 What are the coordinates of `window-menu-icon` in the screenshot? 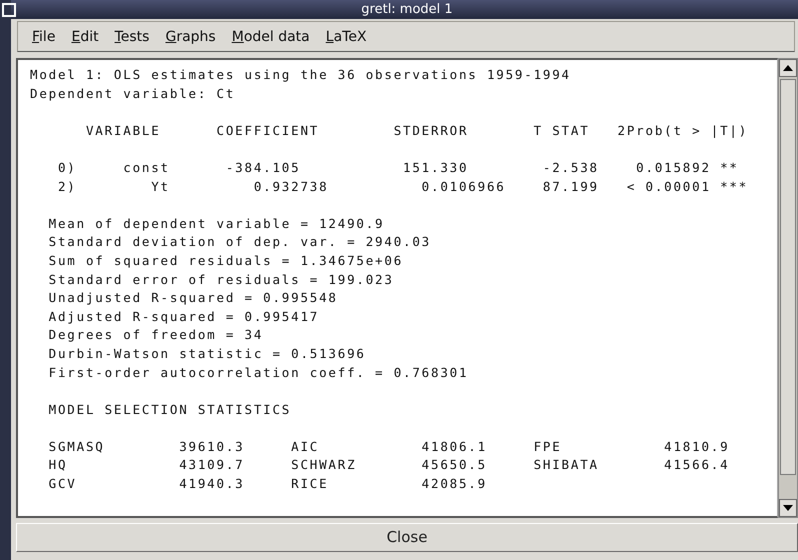 It's located at (9, 9).